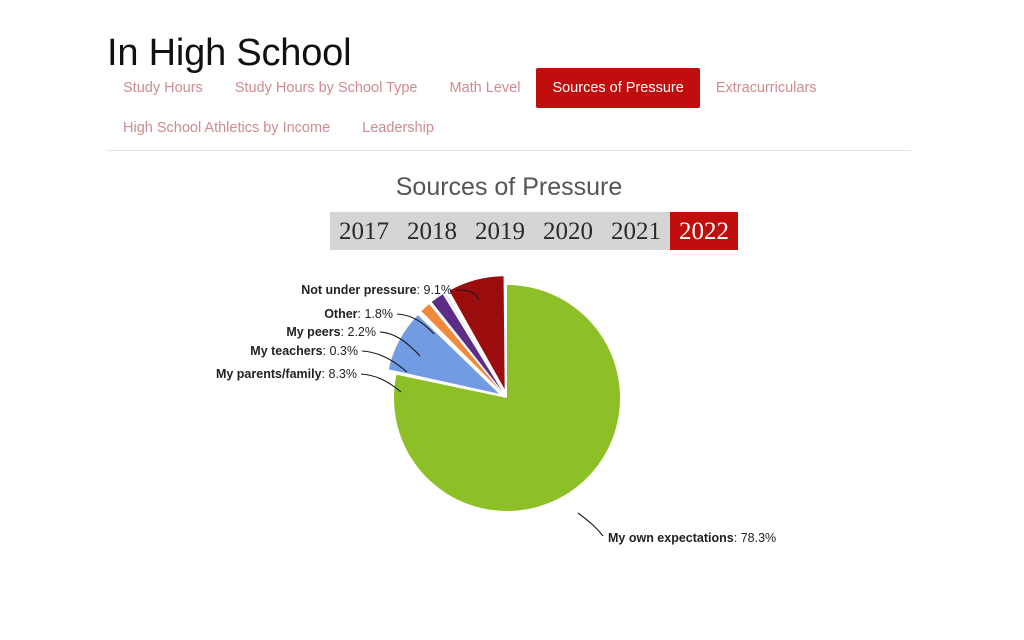  I want to click on pie-label-my-peers: My peers: 2.2%, so click(331, 332).